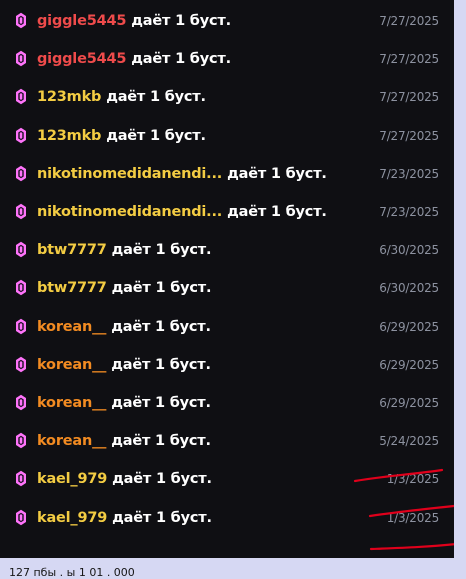 Image resolution: width=466 pixels, height=579 pixels. I want to click on boost-log-row: korean__ даёт 1 буст. 5/24/2025, so click(227, 441).